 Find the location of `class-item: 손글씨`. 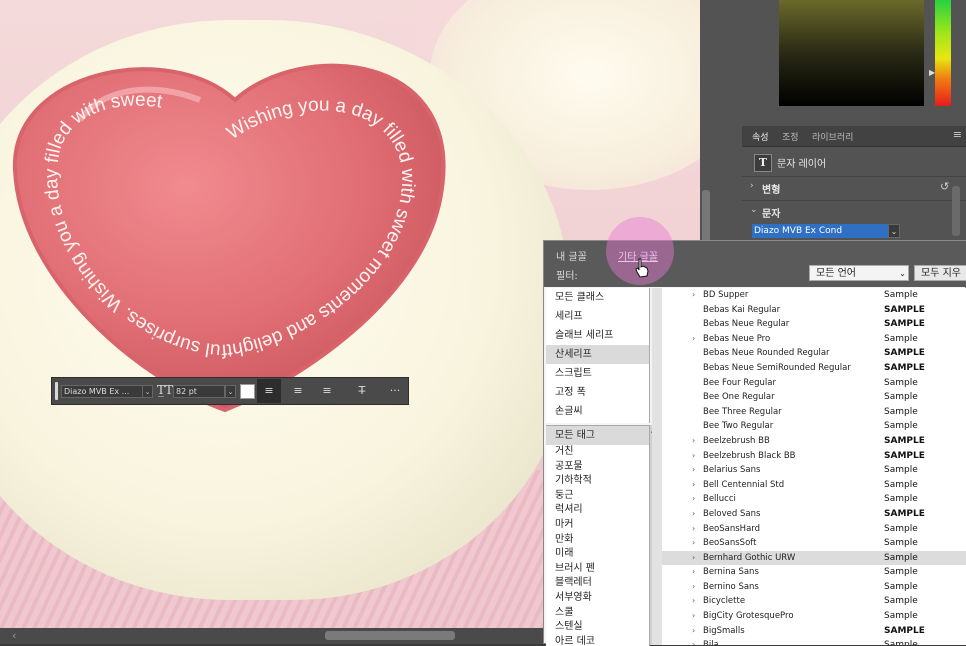

class-item: 손글씨 is located at coordinates (597, 411).